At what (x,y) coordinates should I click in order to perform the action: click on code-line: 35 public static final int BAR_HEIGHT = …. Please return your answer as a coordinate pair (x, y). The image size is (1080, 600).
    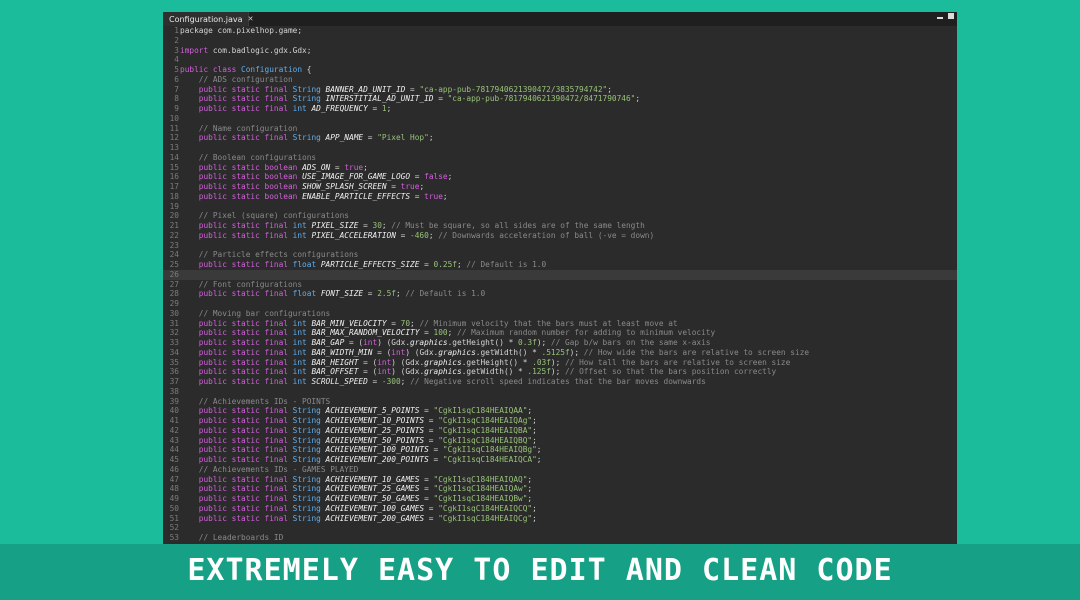
    Looking at the image, I should click on (560, 363).